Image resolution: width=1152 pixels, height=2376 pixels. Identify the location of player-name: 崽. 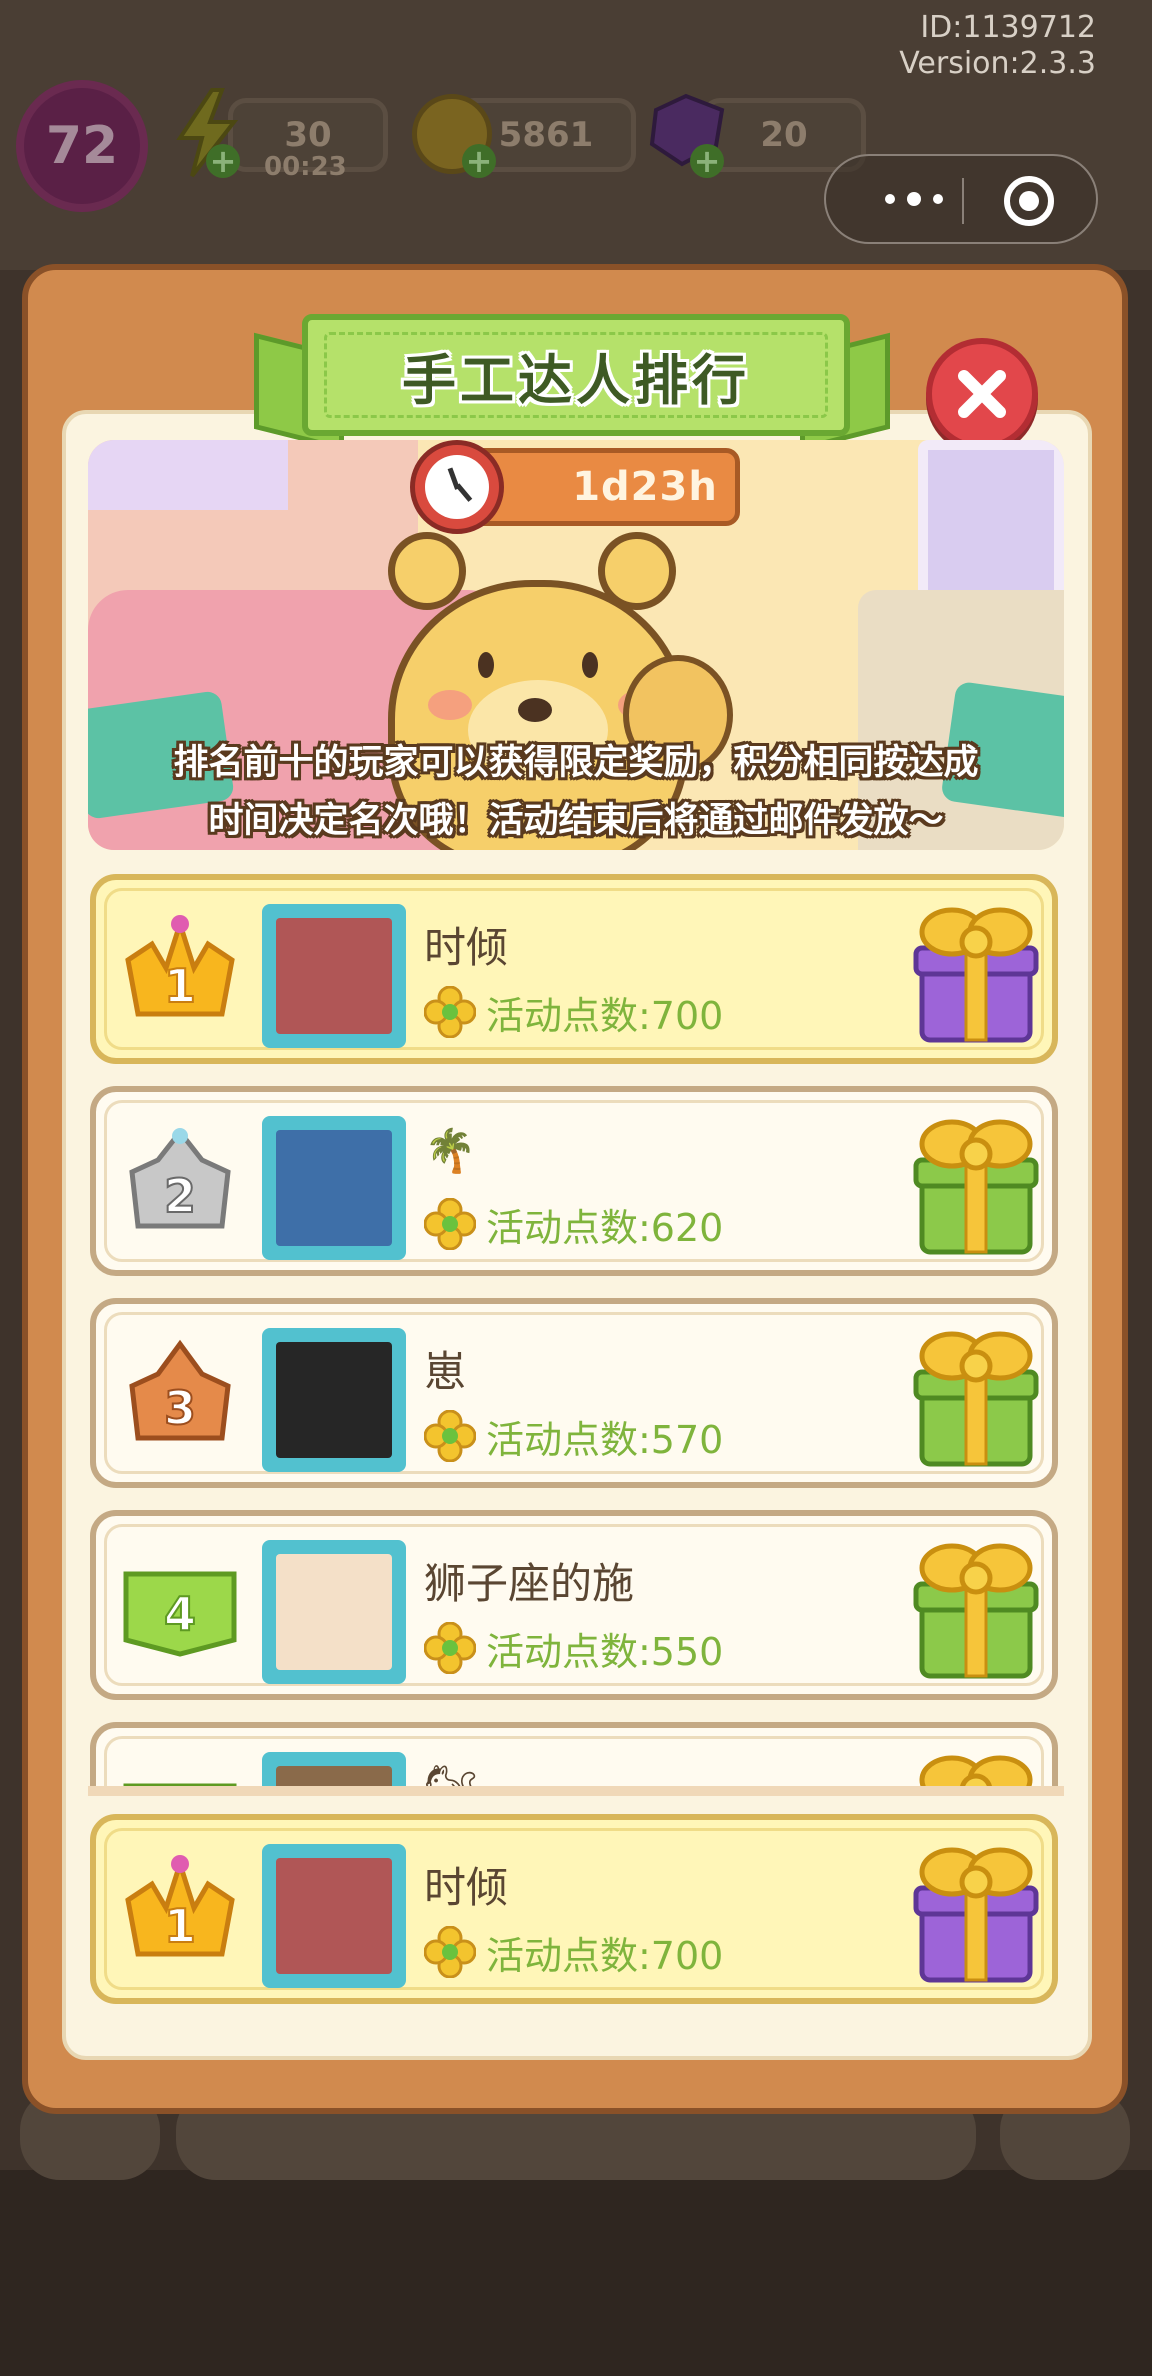
(445, 1371).